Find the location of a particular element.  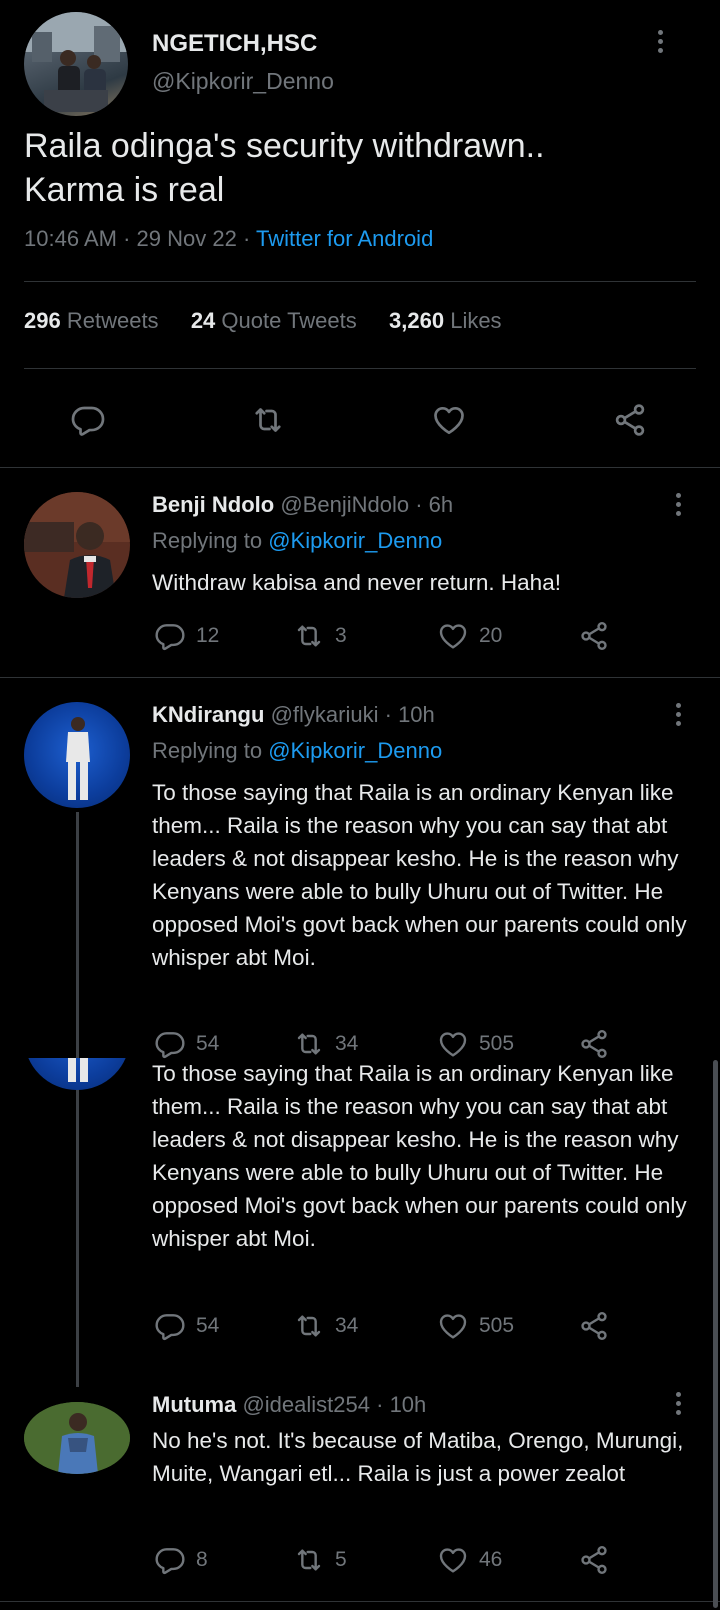

reply-author-name: KNdirangu is located at coordinates (208, 714).